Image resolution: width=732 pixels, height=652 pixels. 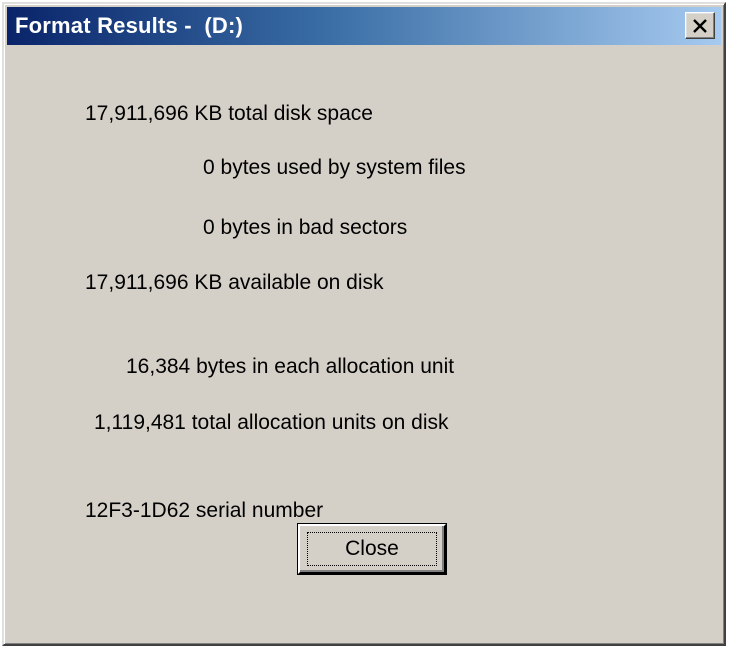 I want to click on total-disk-space-text: 17,911,696 KB total disk space, so click(x=229, y=113).